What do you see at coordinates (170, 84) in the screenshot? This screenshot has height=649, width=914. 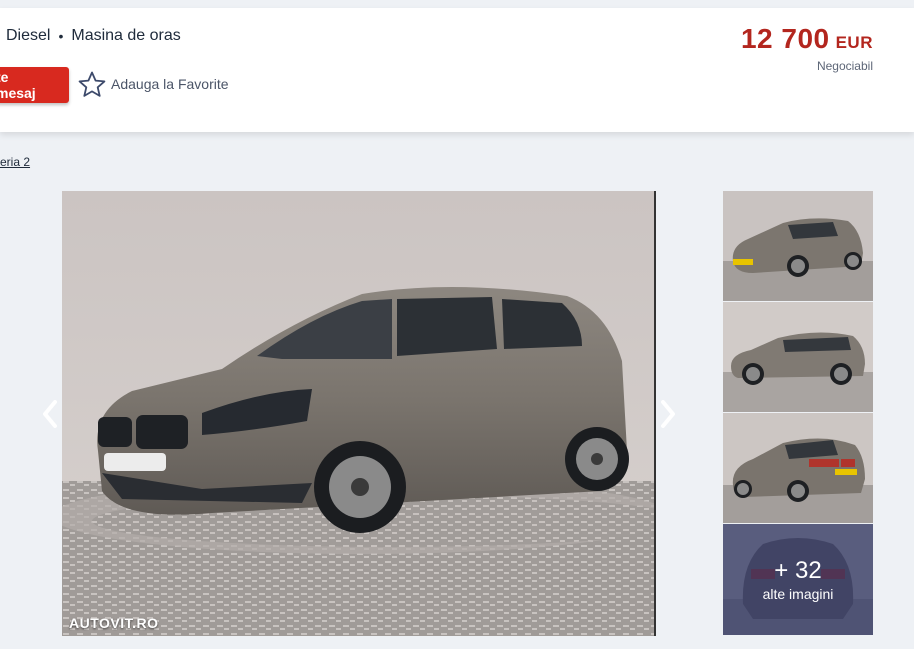 I see `favorite-label: Adauga la Favorite` at bounding box center [170, 84].